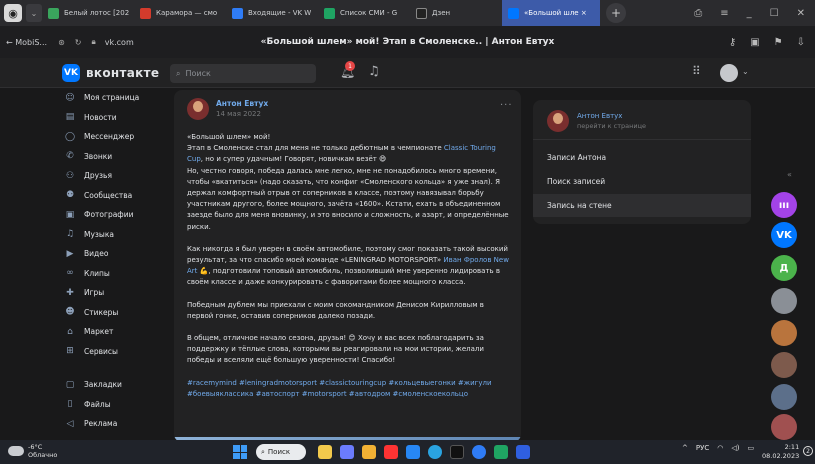  What do you see at coordinates (70, 175) in the screenshot?
I see `friends-icon: ⚇` at bounding box center [70, 175].